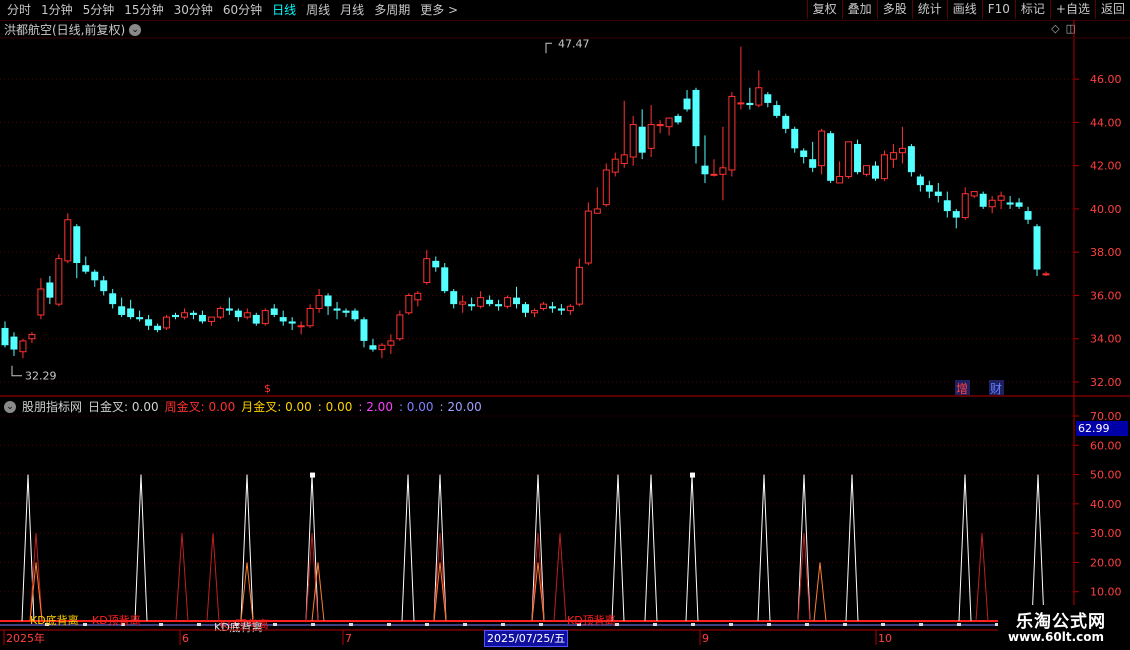  I want to click on weekly-label: 周金叉:, so click(184, 407).